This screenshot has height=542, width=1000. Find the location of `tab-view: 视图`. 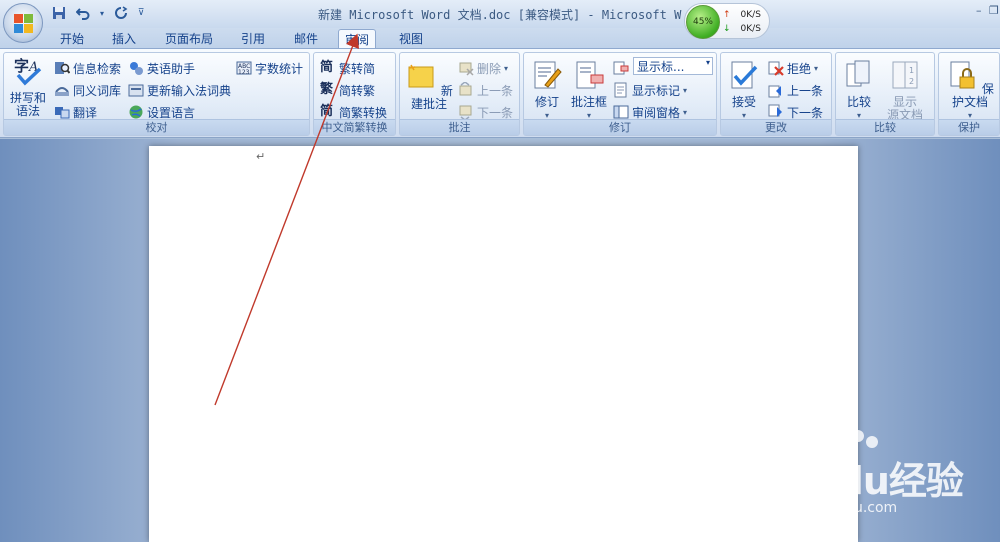

tab-view: 视图 is located at coordinates (411, 39).